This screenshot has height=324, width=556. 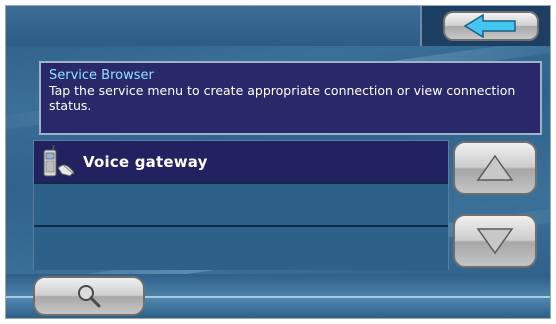 What do you see at coordinates (241, 162) in the screenshot?
I see `list-item-voice-gateway: Voice gateway` at bounding box center [241, 162].